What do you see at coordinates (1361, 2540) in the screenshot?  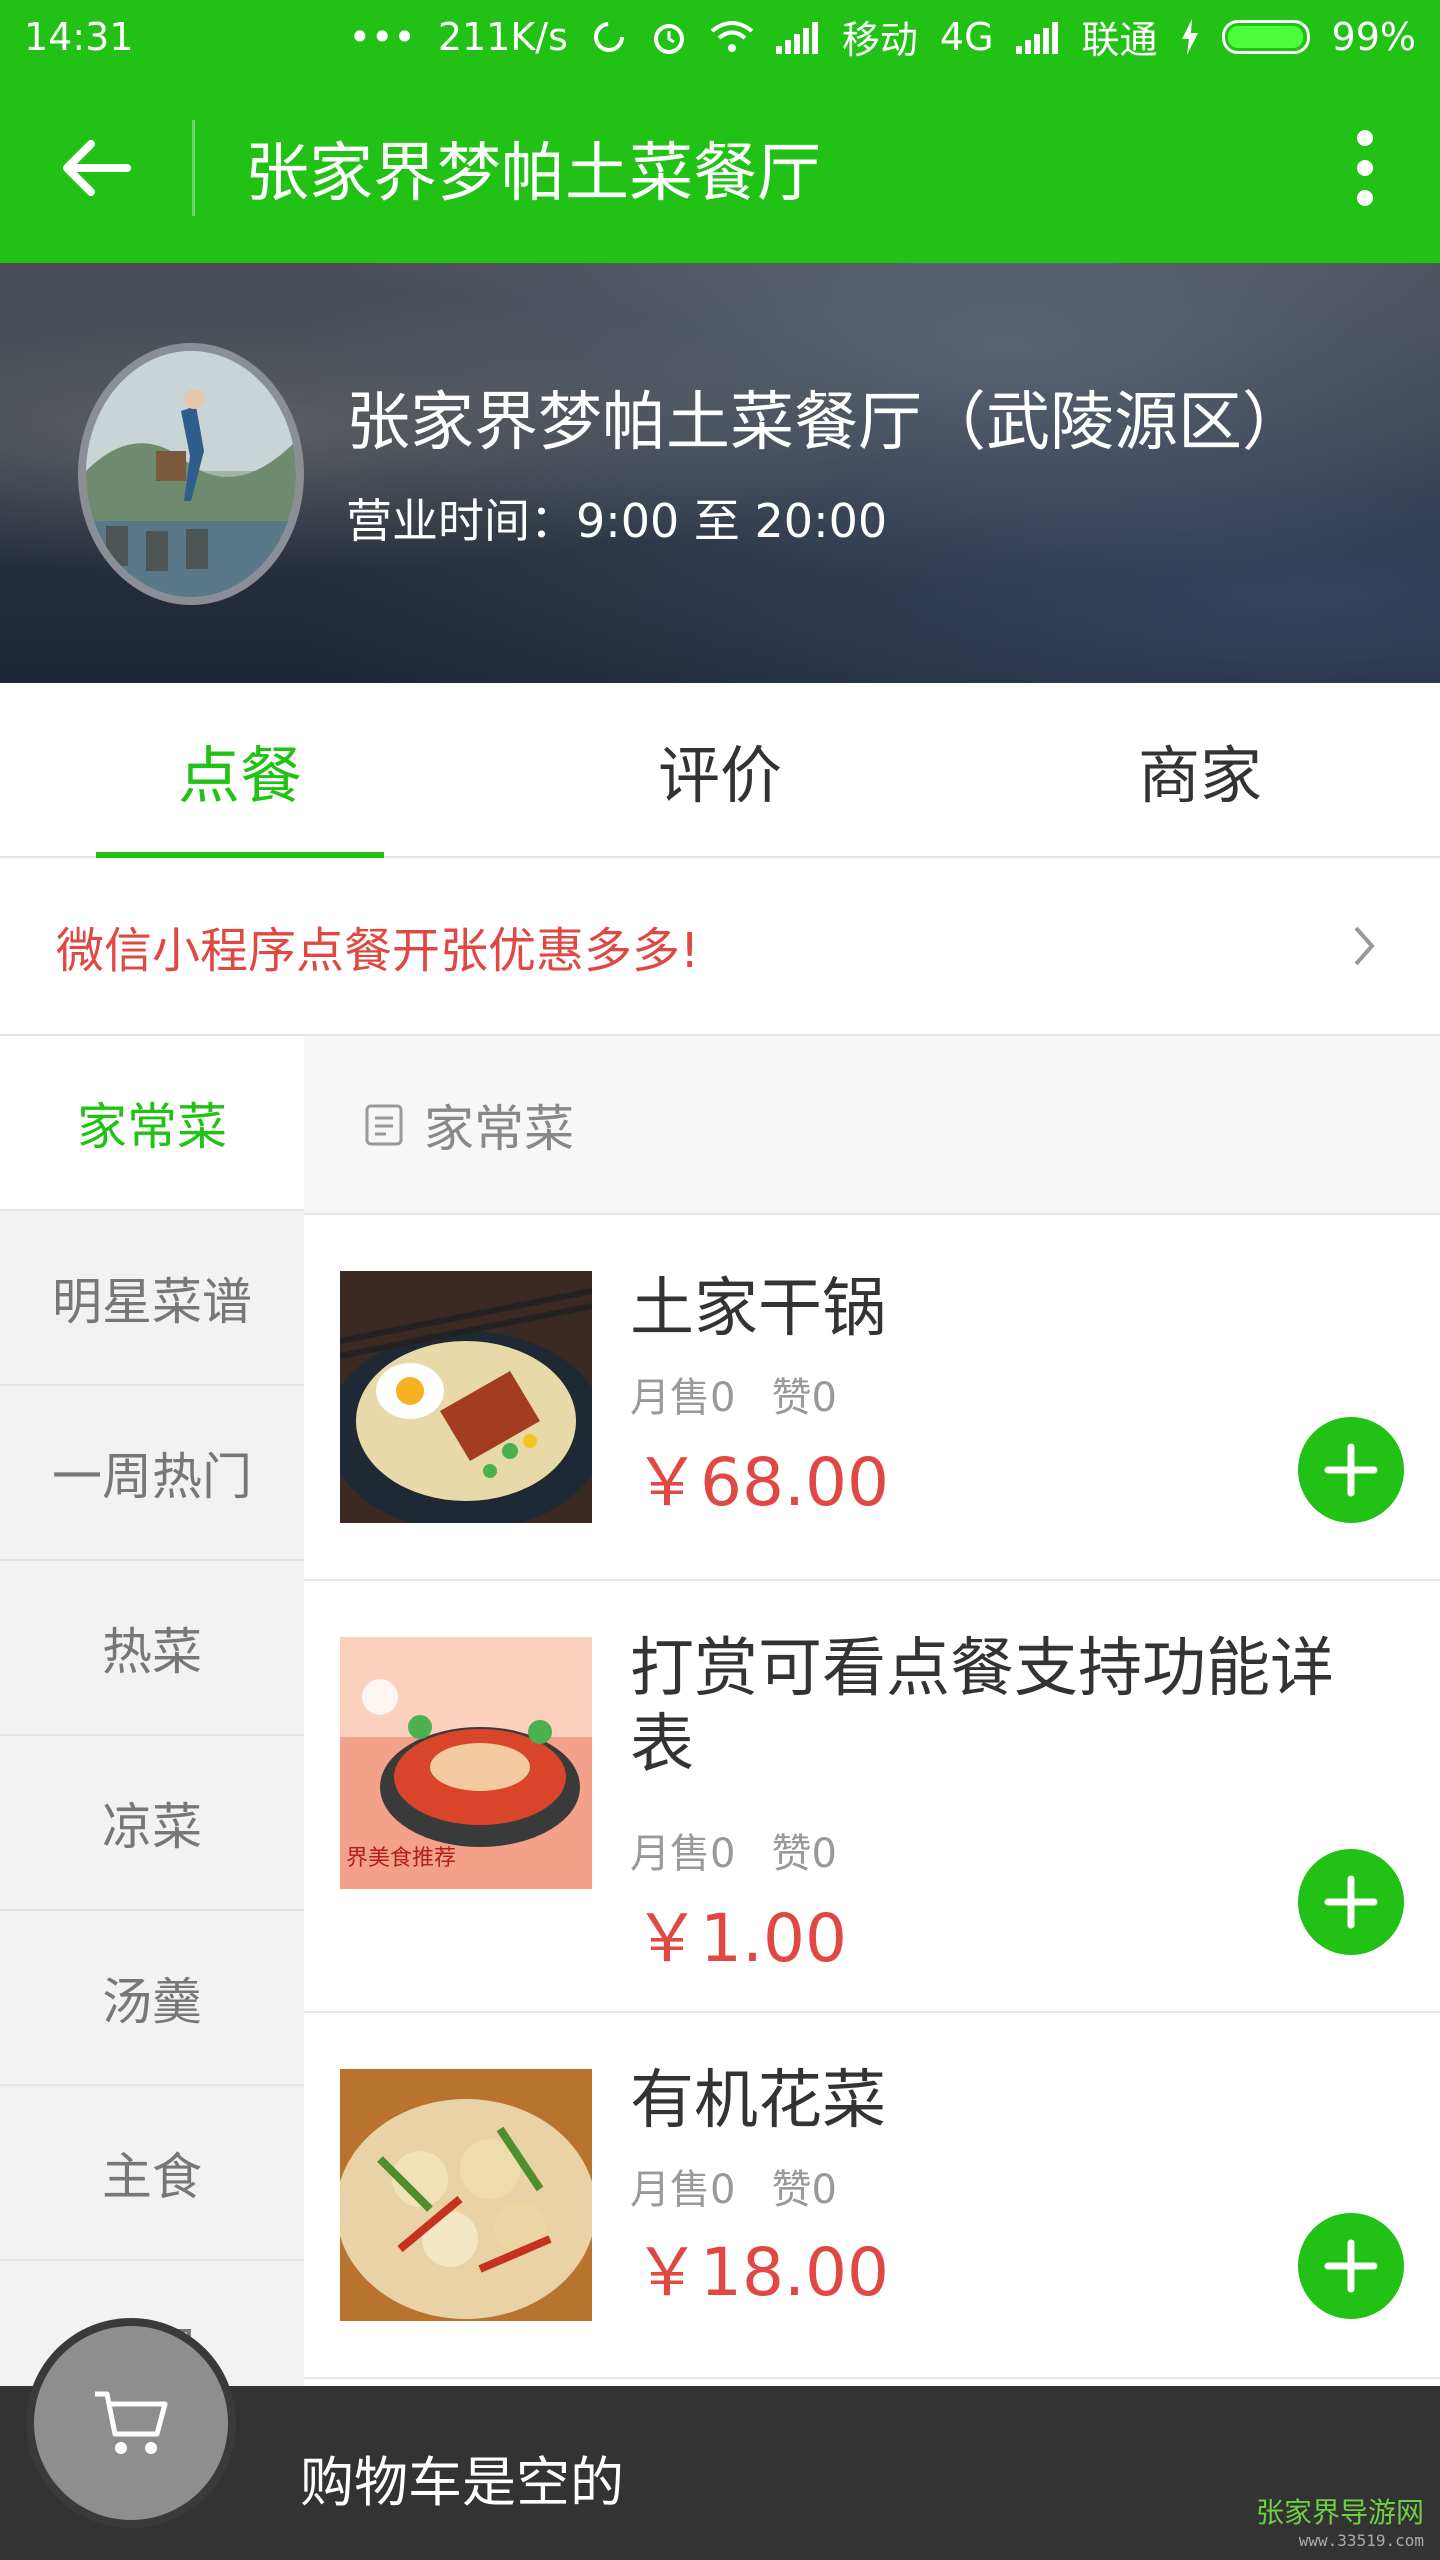 I see `watermark-url: www.33519.com` at bounding box center [1361, 2540].